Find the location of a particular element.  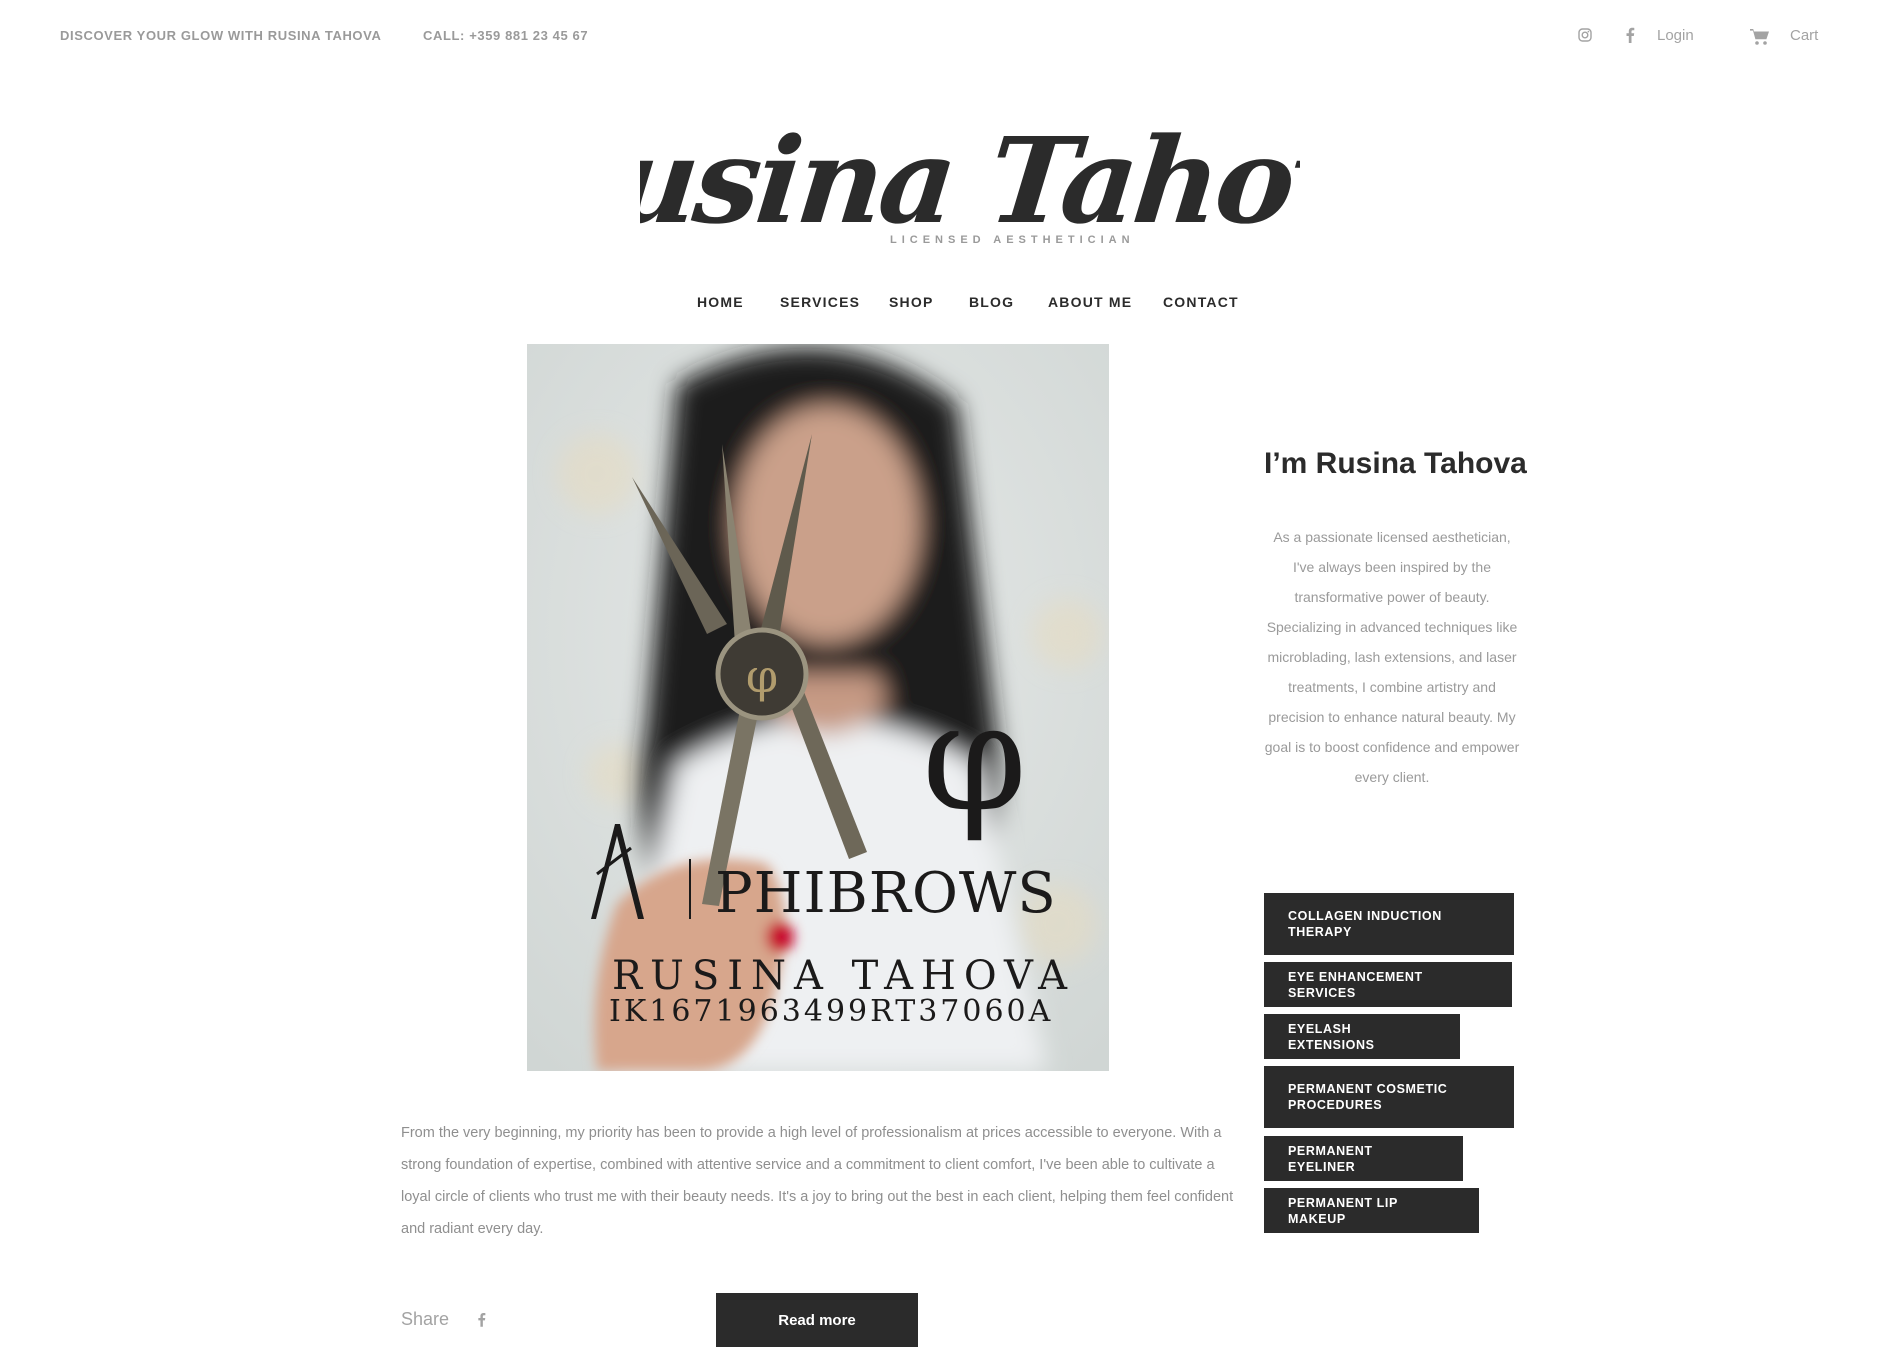

tag-permanent-cosmetic-procedures: PERMANENT COSMETIC PROCEDURES is located at coordinates (1389, 1097).